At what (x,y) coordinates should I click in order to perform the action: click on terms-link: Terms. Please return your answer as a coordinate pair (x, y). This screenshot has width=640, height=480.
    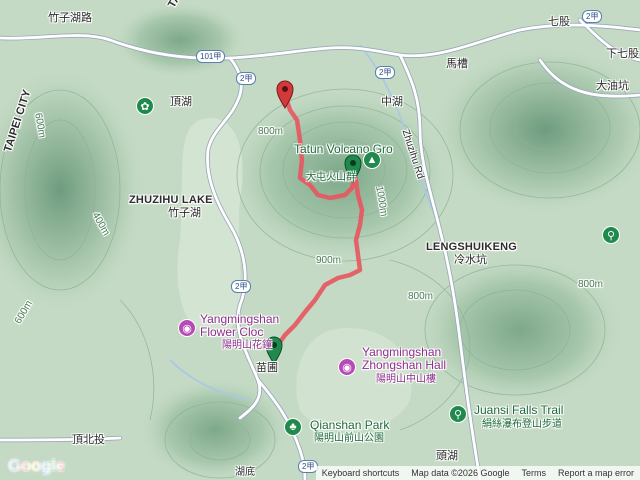
    Looking at the image, I should click on (533, 473).